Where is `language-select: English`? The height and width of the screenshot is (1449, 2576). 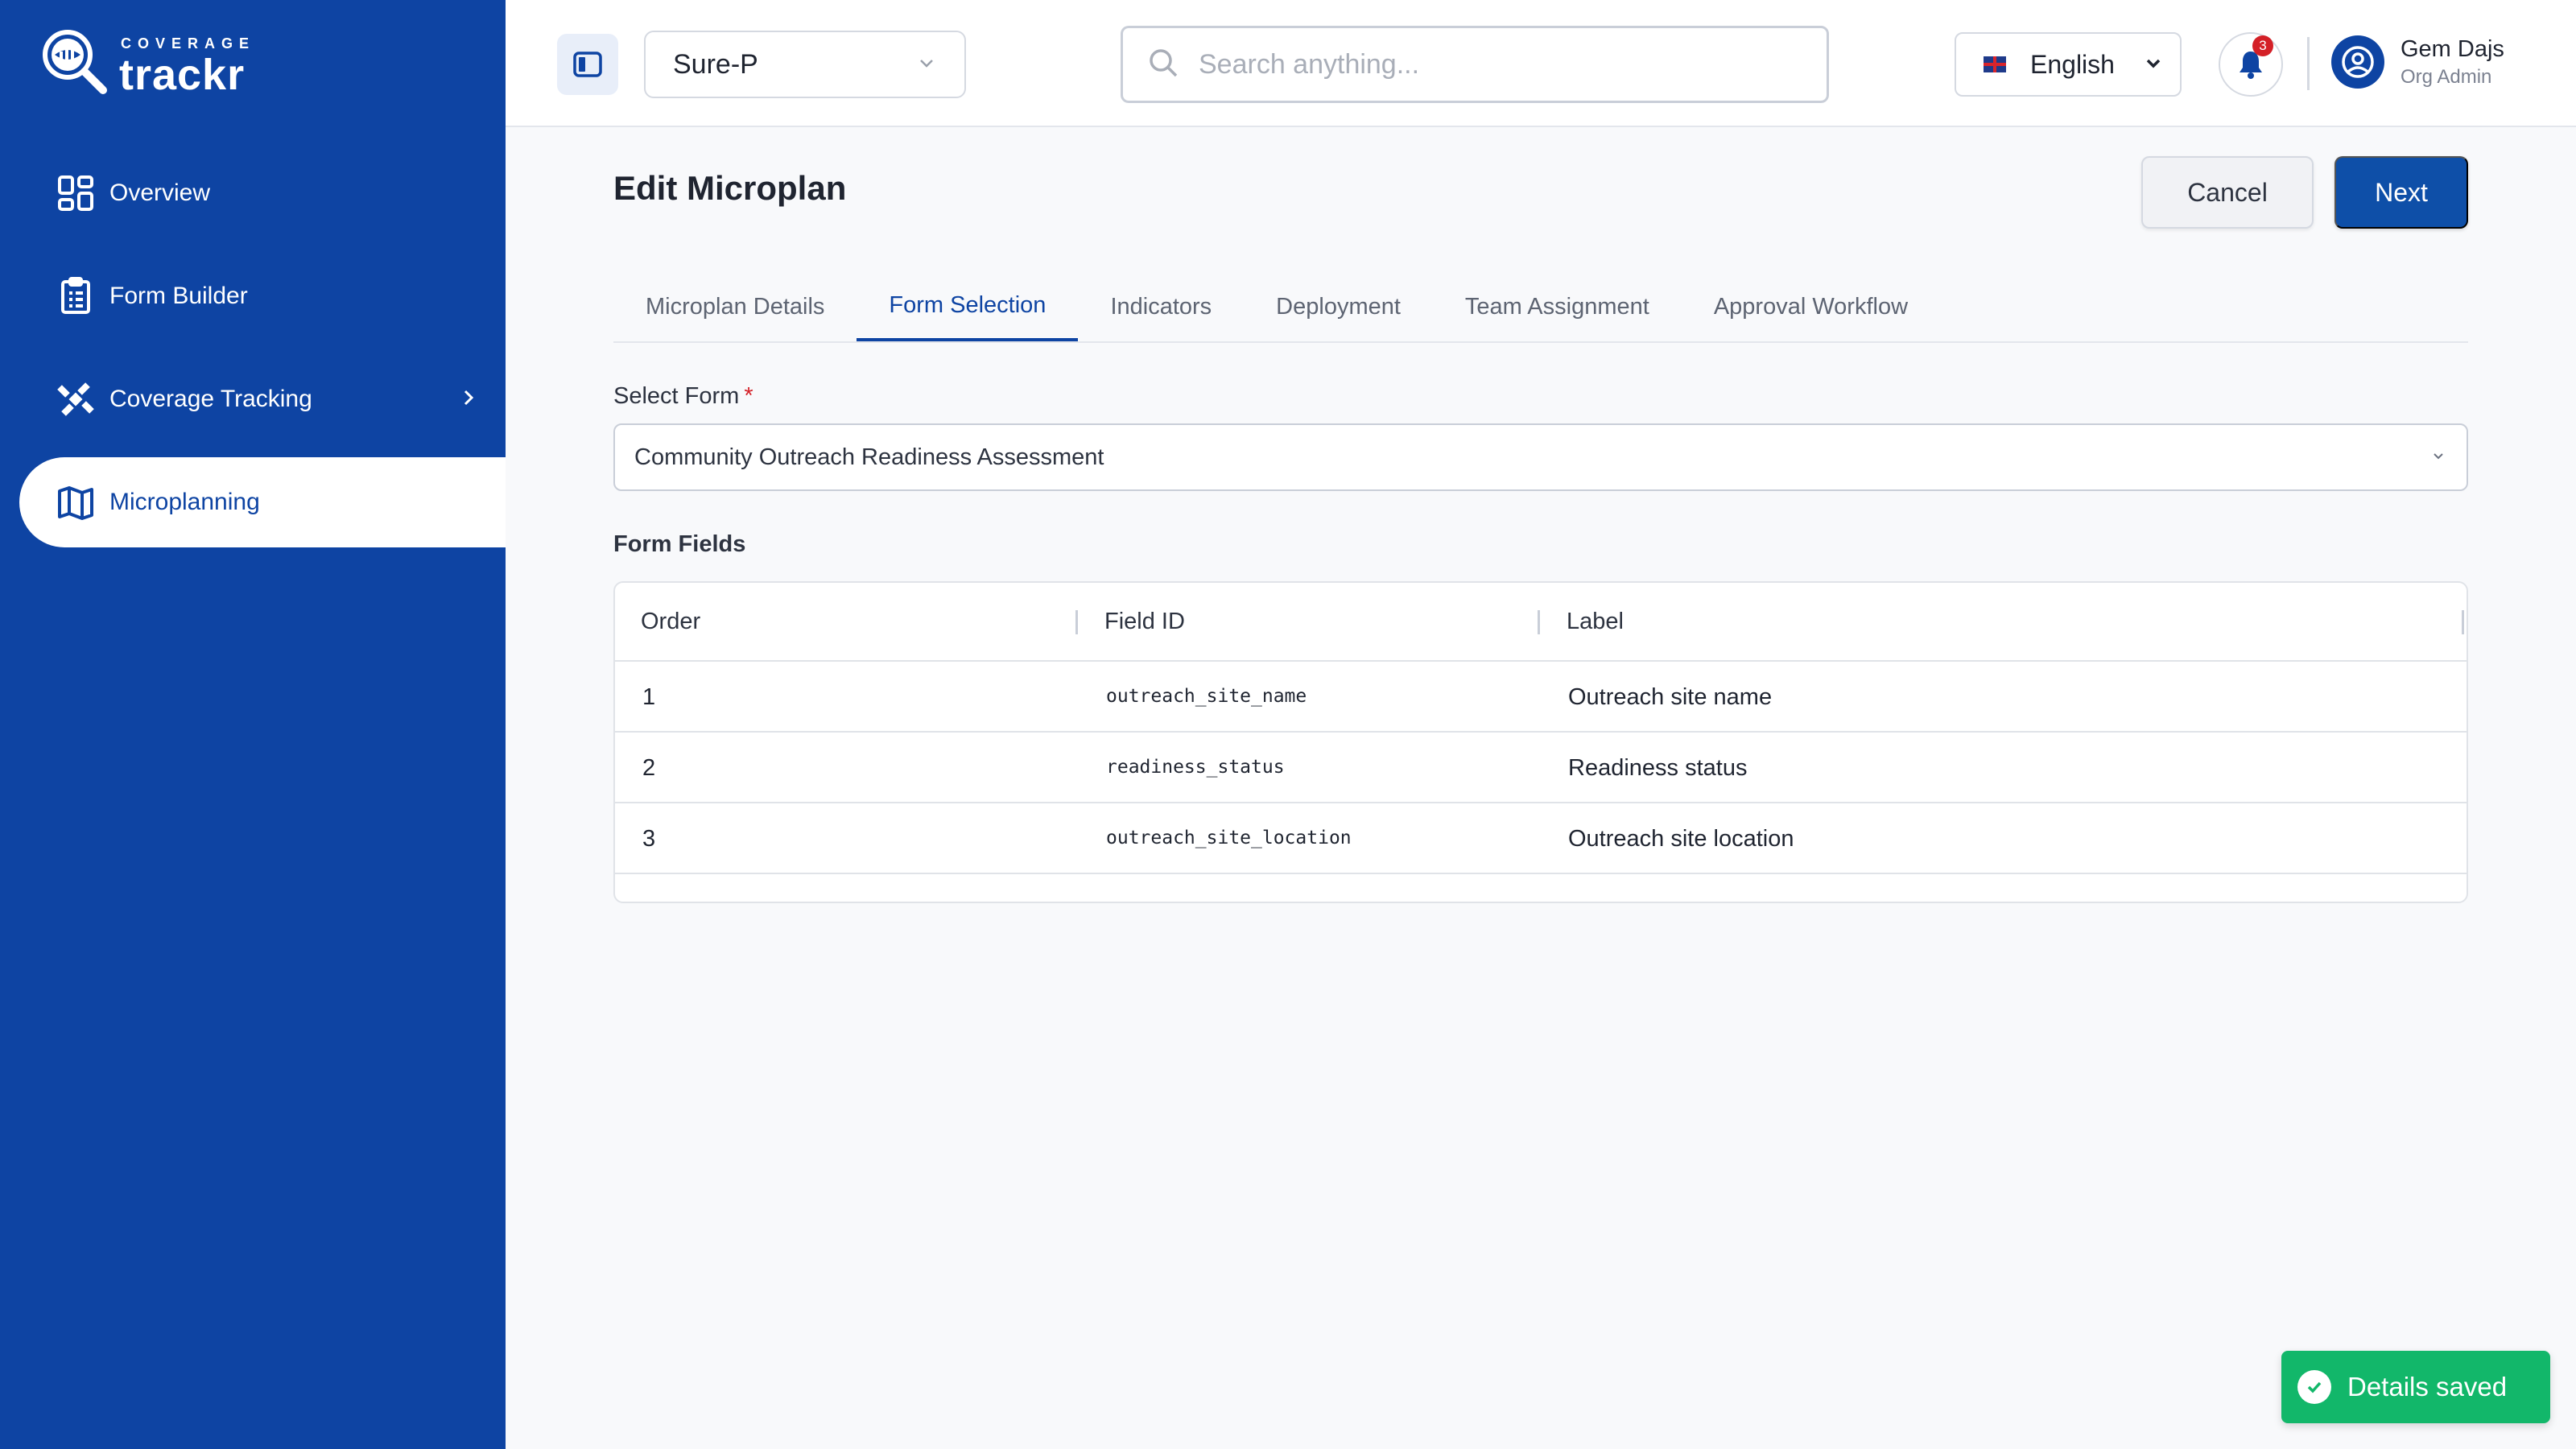
language-select: English is located at coordinates (2068, 64).